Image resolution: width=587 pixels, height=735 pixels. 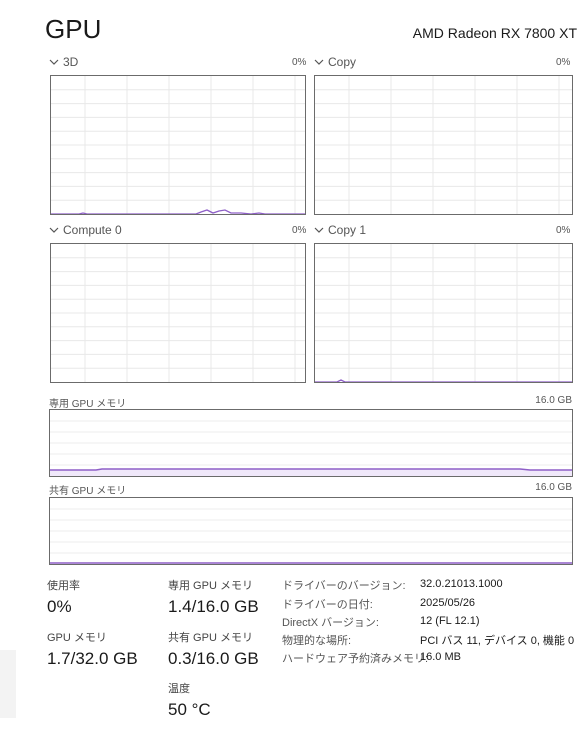 I want to click on dedicated-memory-max: 16.0 GB, so click(x=553, y=400).